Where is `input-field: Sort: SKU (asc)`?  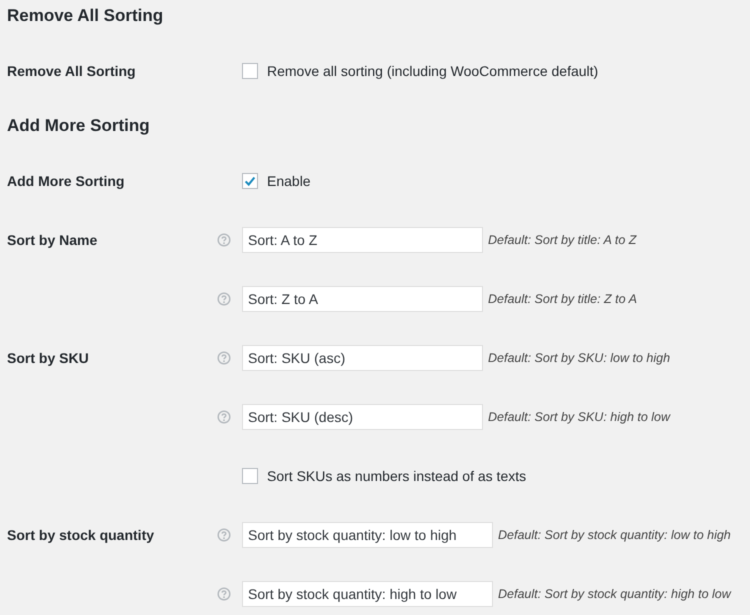
input-field: Sort: SKU (asc) is located at coordinates (362, 357).